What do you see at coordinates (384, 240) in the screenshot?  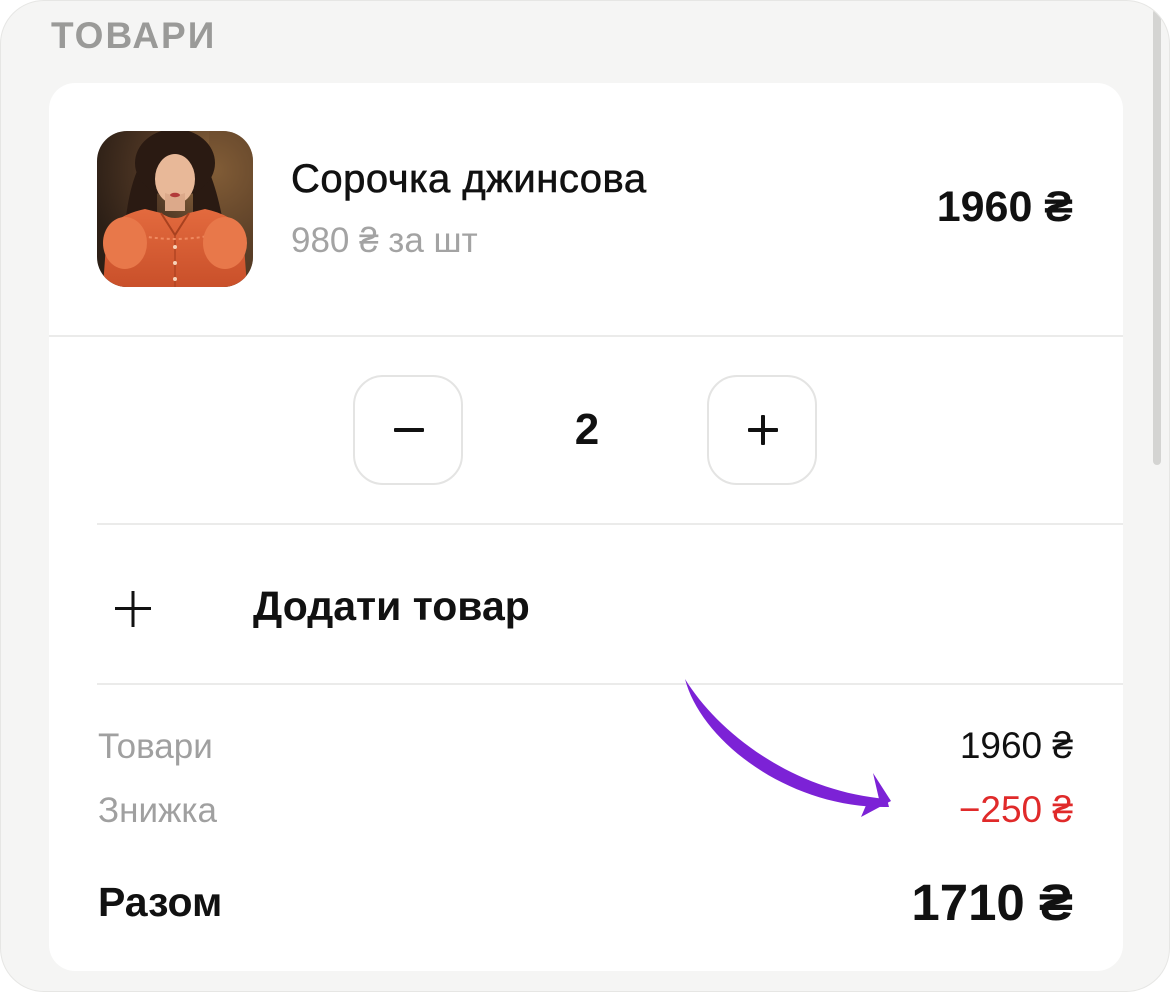 I see `unit-price: 980 ₴ за шт` at bounding box center [384, 240].